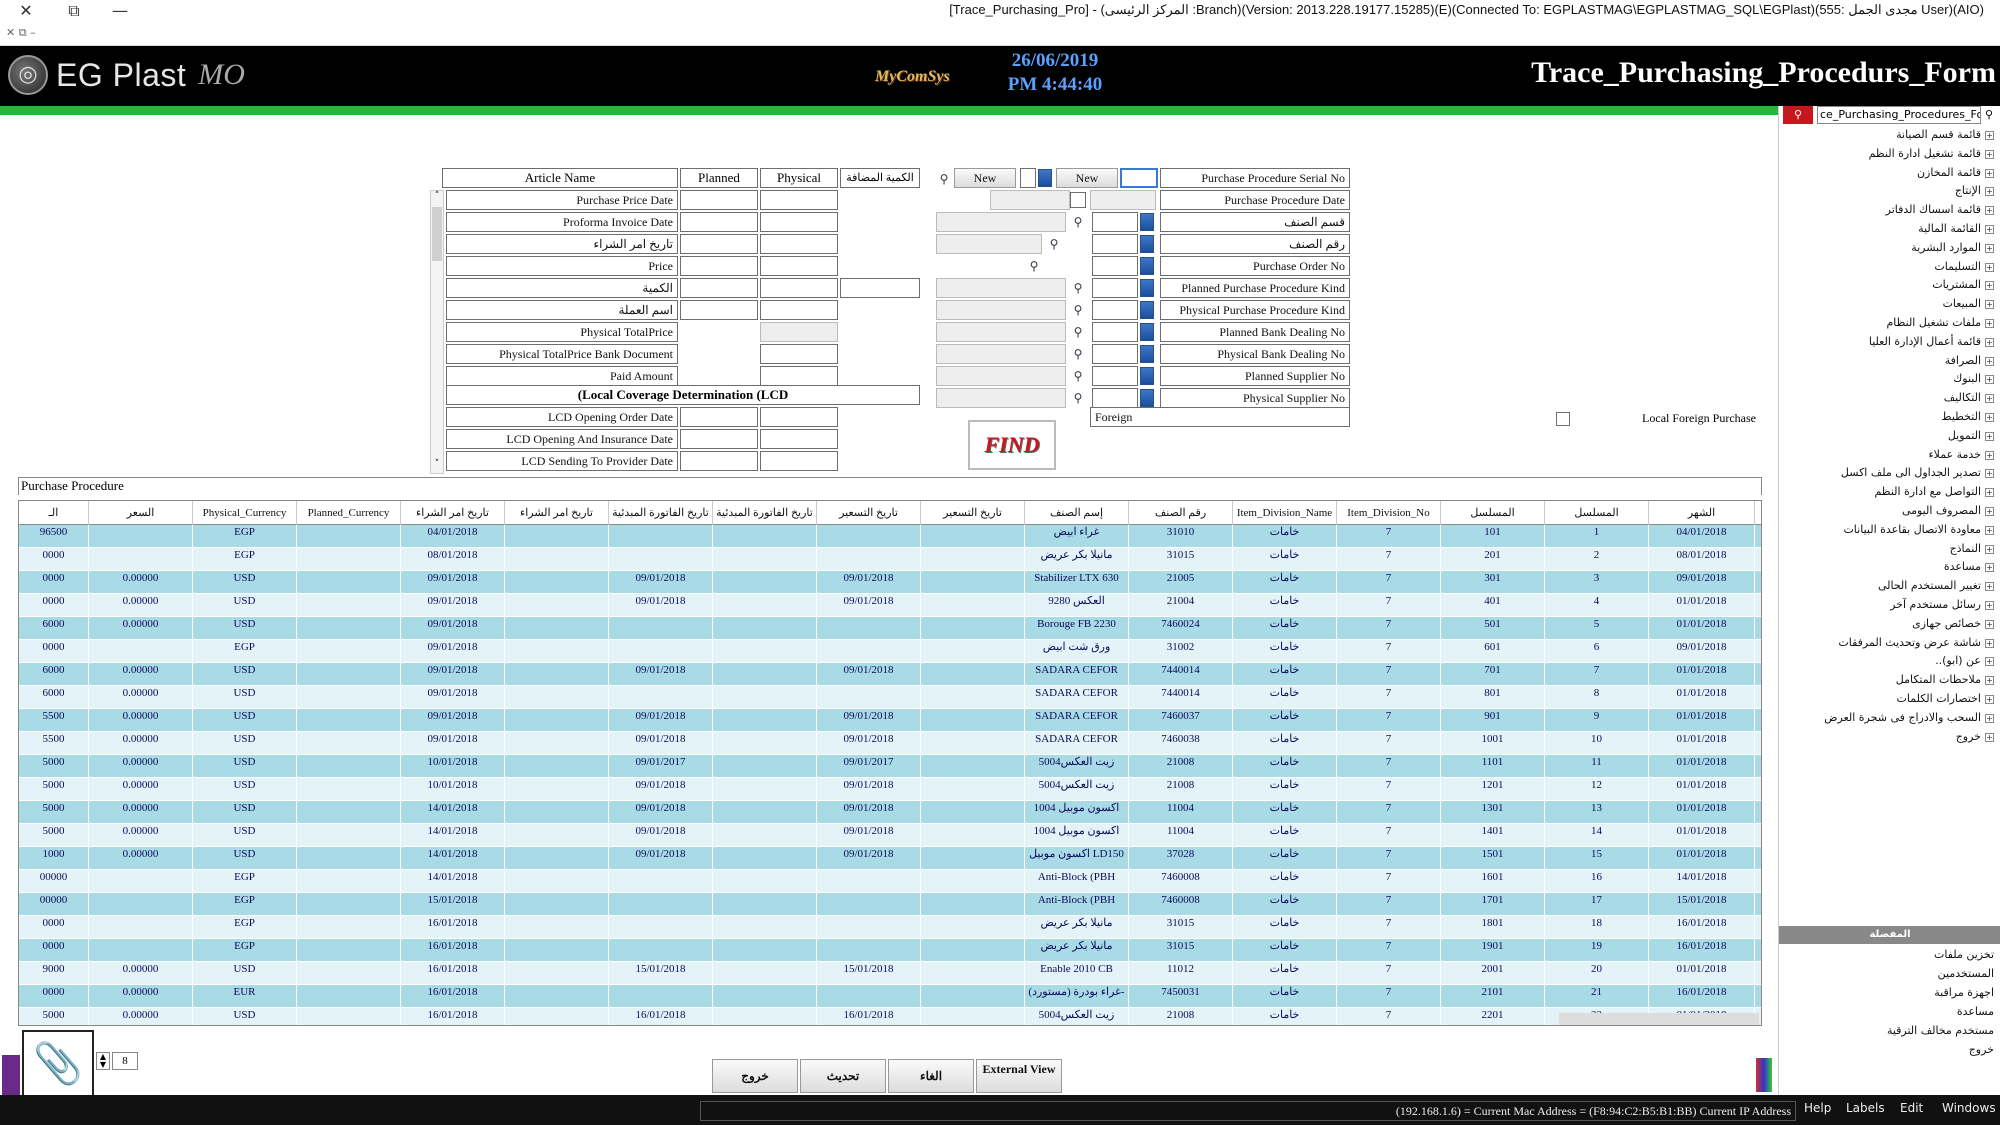 This screenshot has height=1125, width=2000. I want to click on tree-item: + النماذج, so click(1972, 551).